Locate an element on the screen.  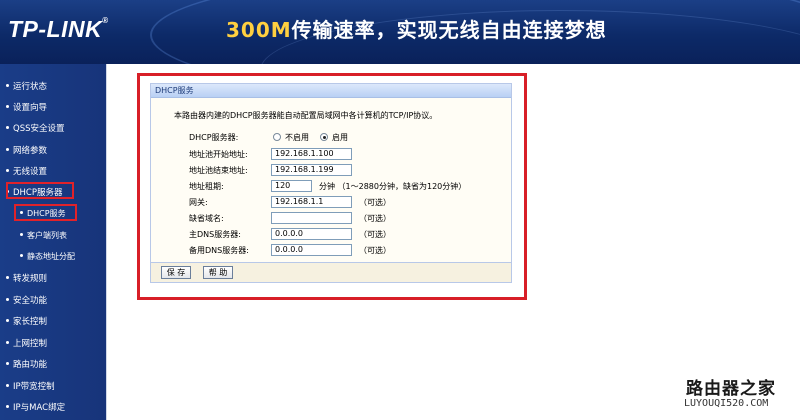
radio-disable-label: 不启用 is located at coordinates (297, 137).